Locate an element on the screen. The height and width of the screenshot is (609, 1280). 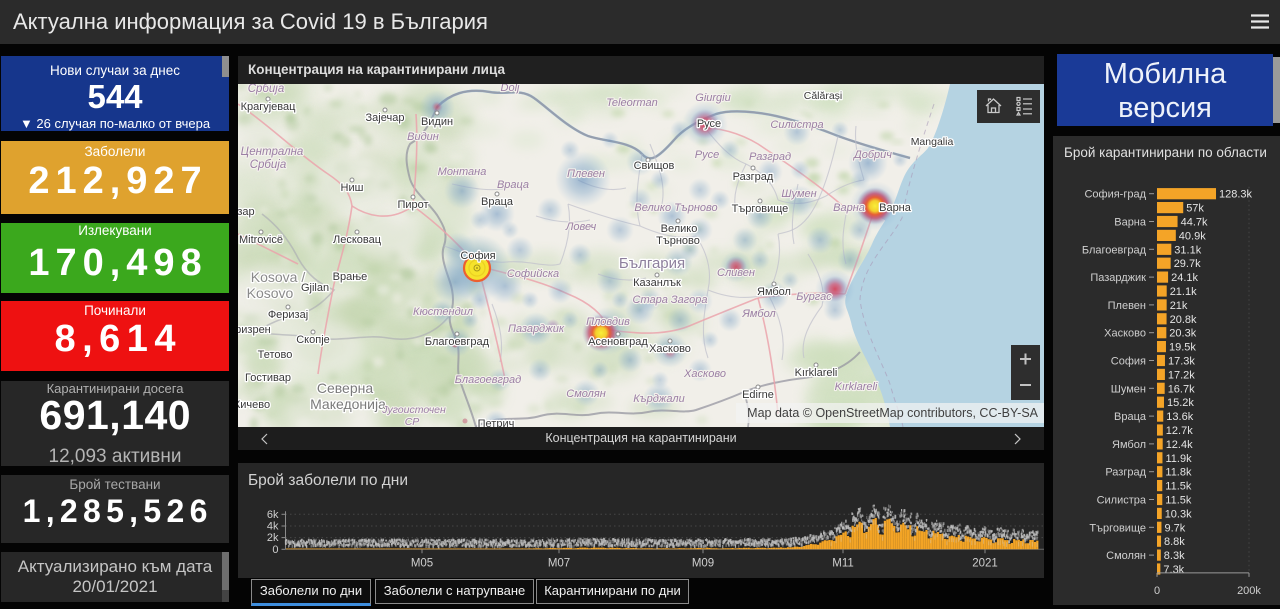
svg-text: 17.3k is located at coordinates (1181, 362).